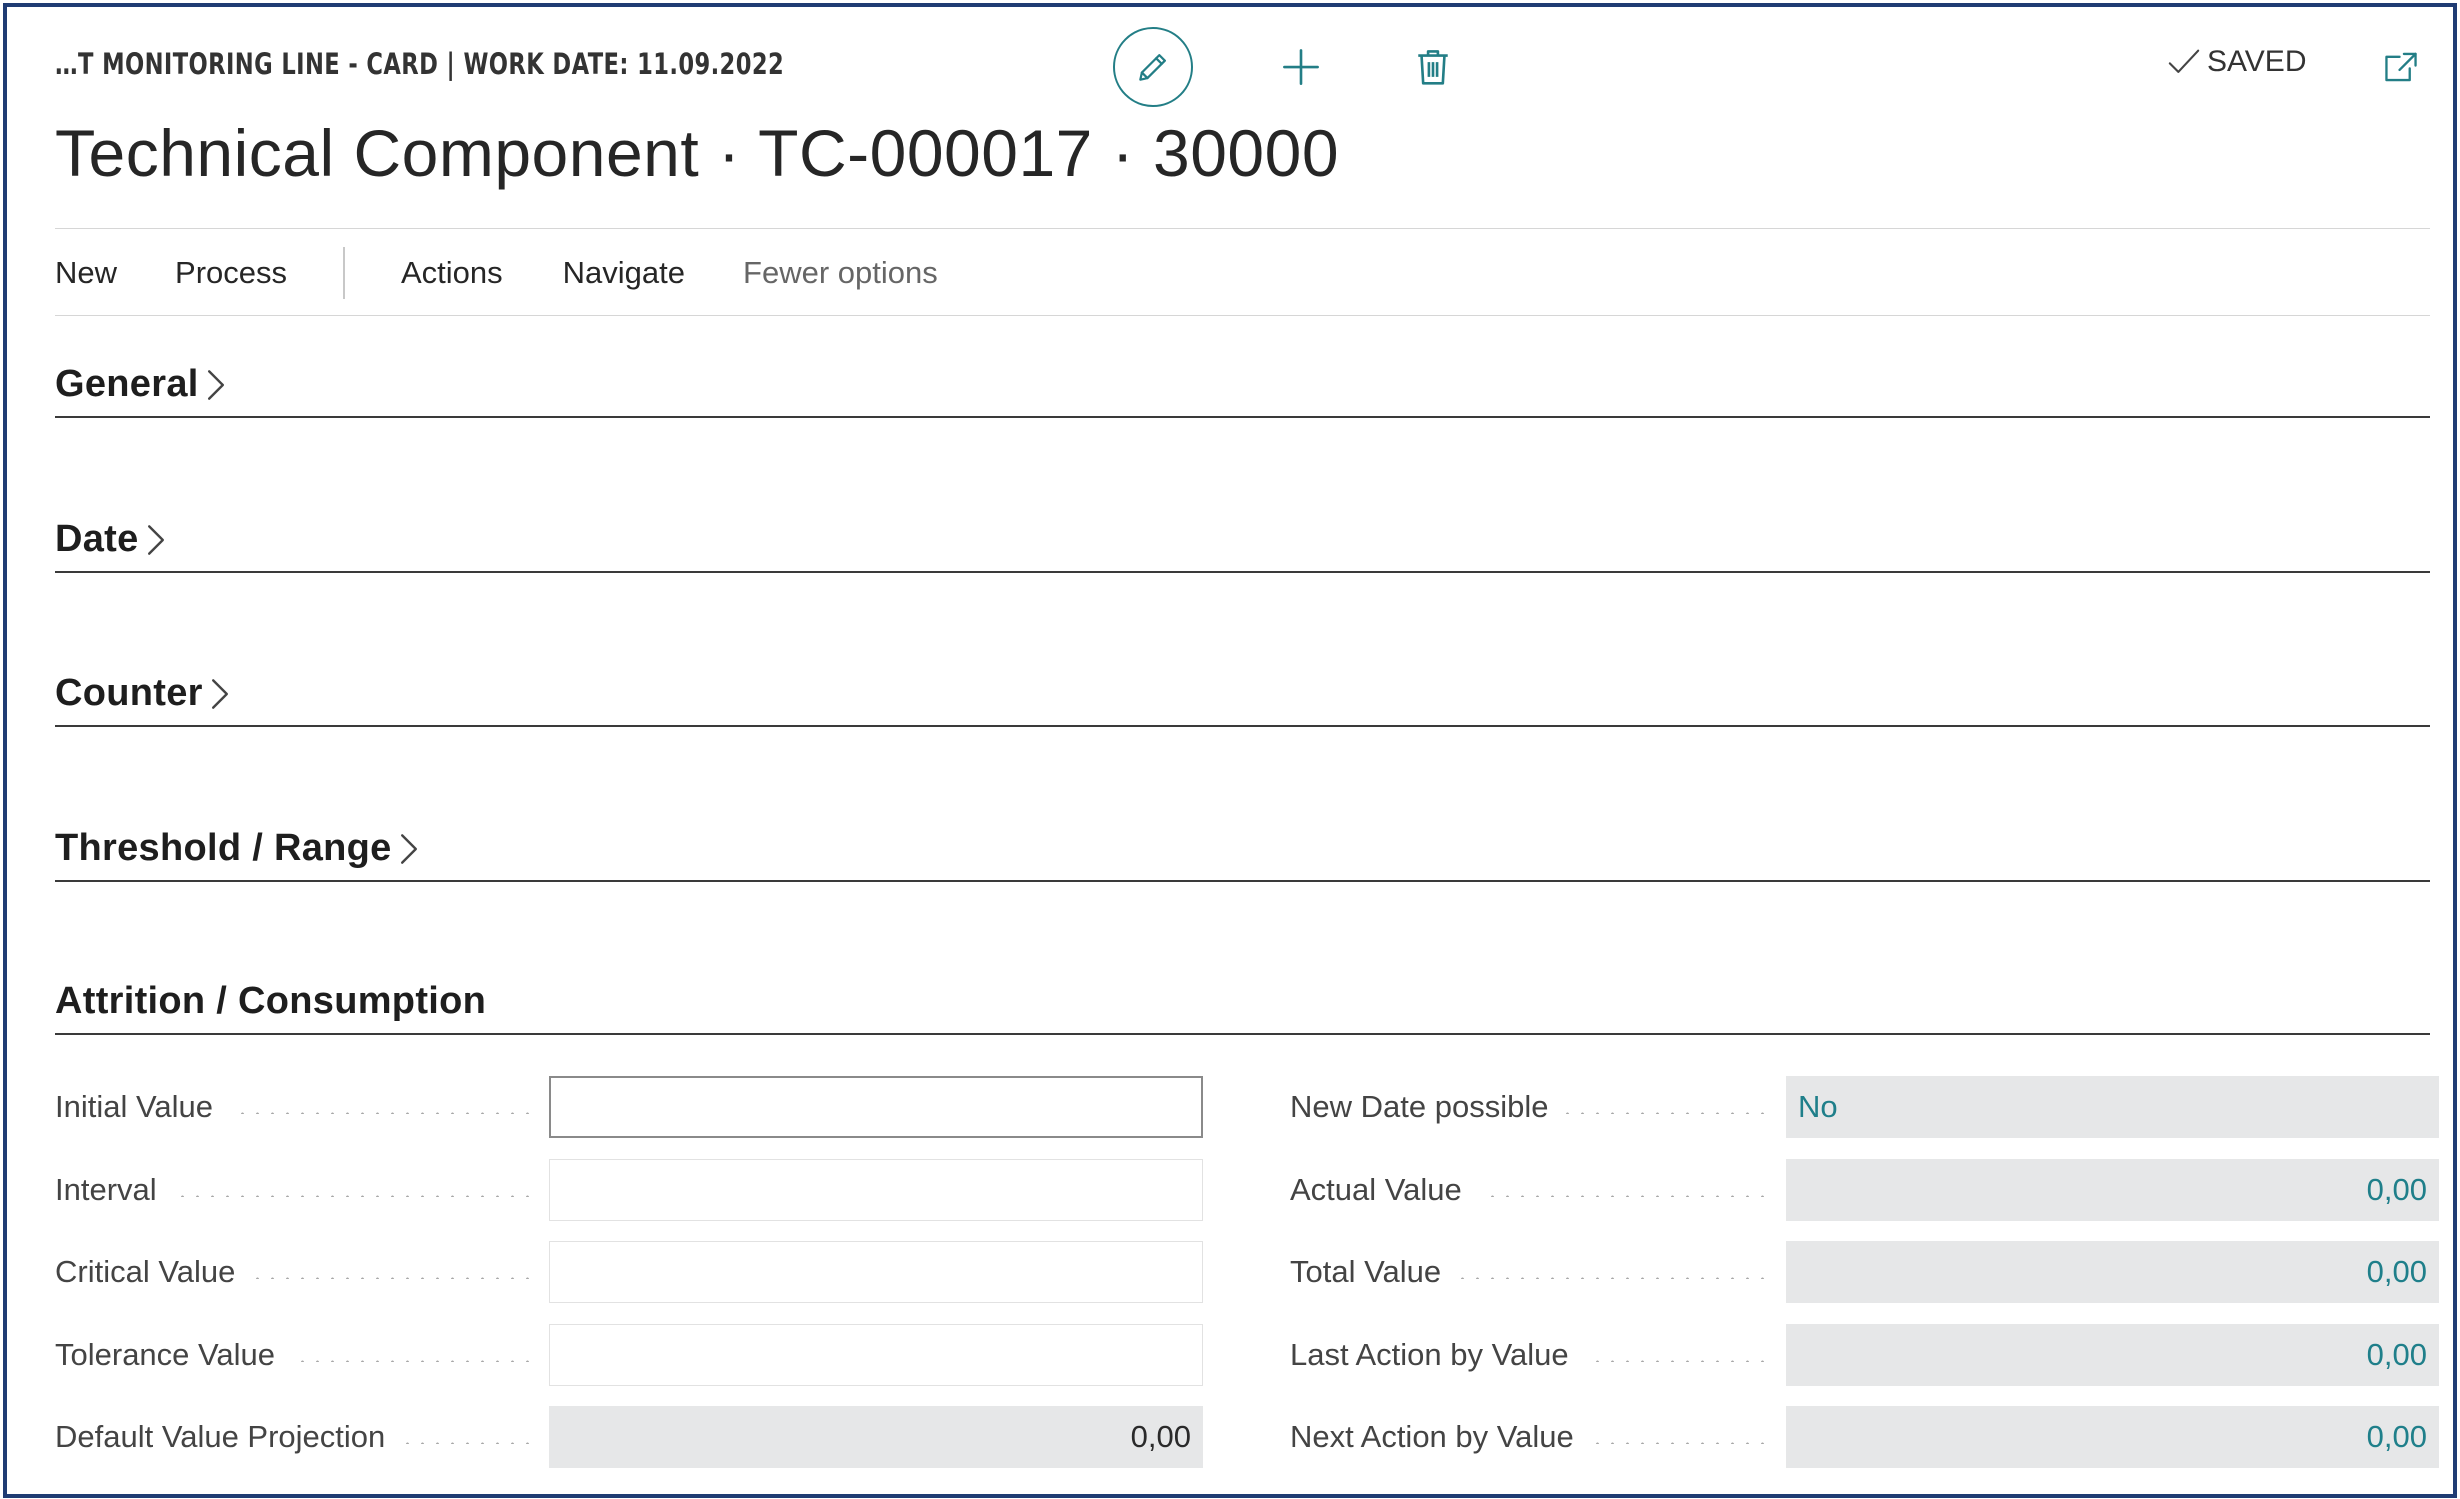 This screenshot has height=1499, width=2460. I want to click on section-general: General, so click(1242, 388).